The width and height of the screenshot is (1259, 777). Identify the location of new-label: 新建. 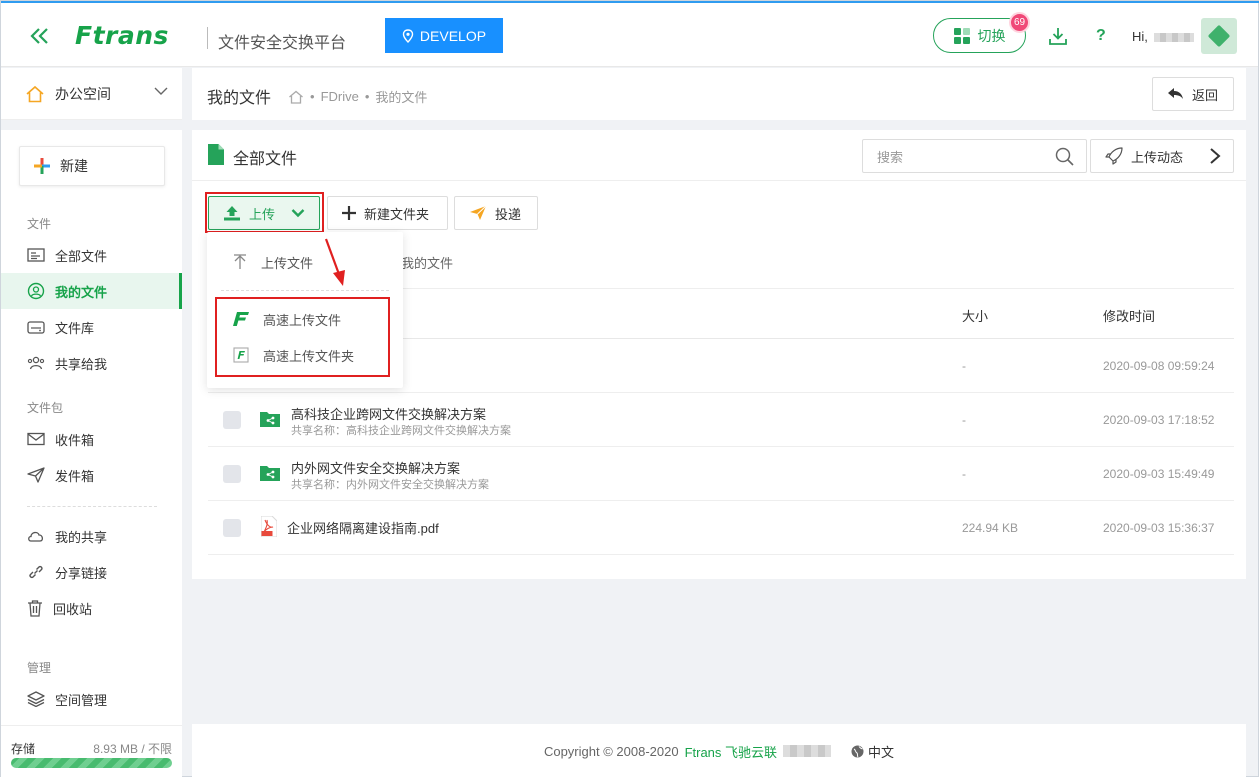
(74, 166).